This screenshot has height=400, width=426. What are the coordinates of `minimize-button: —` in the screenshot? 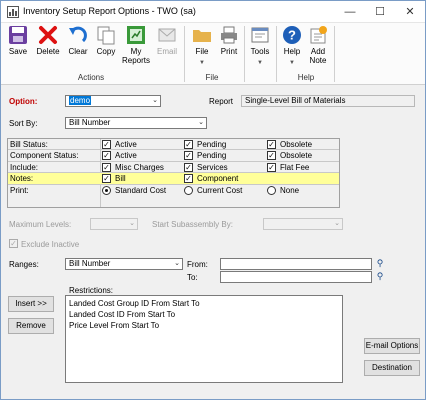 It's located at (350, 12).